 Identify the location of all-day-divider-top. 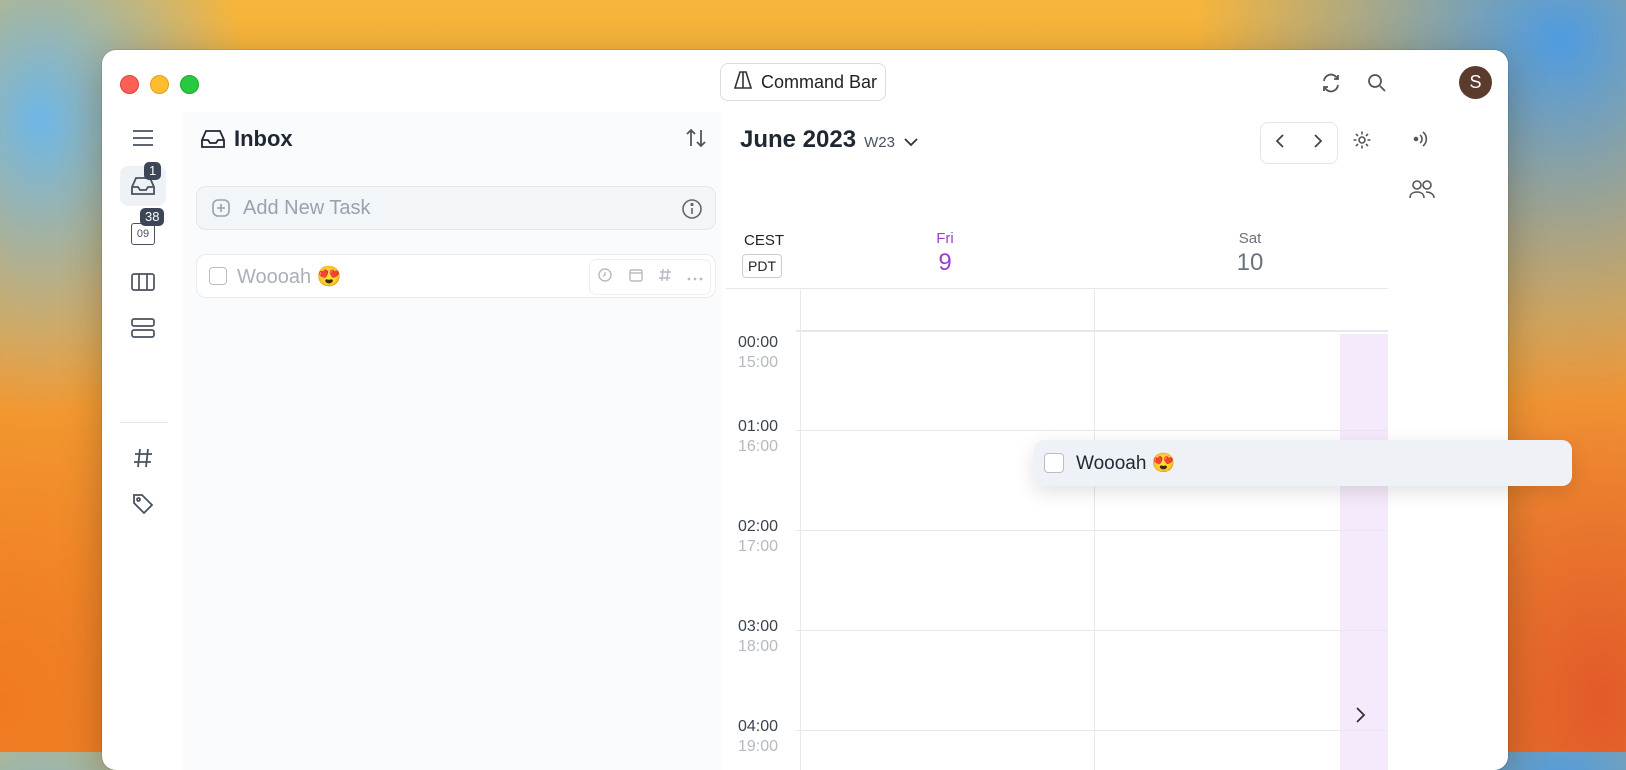
(1057, 288).